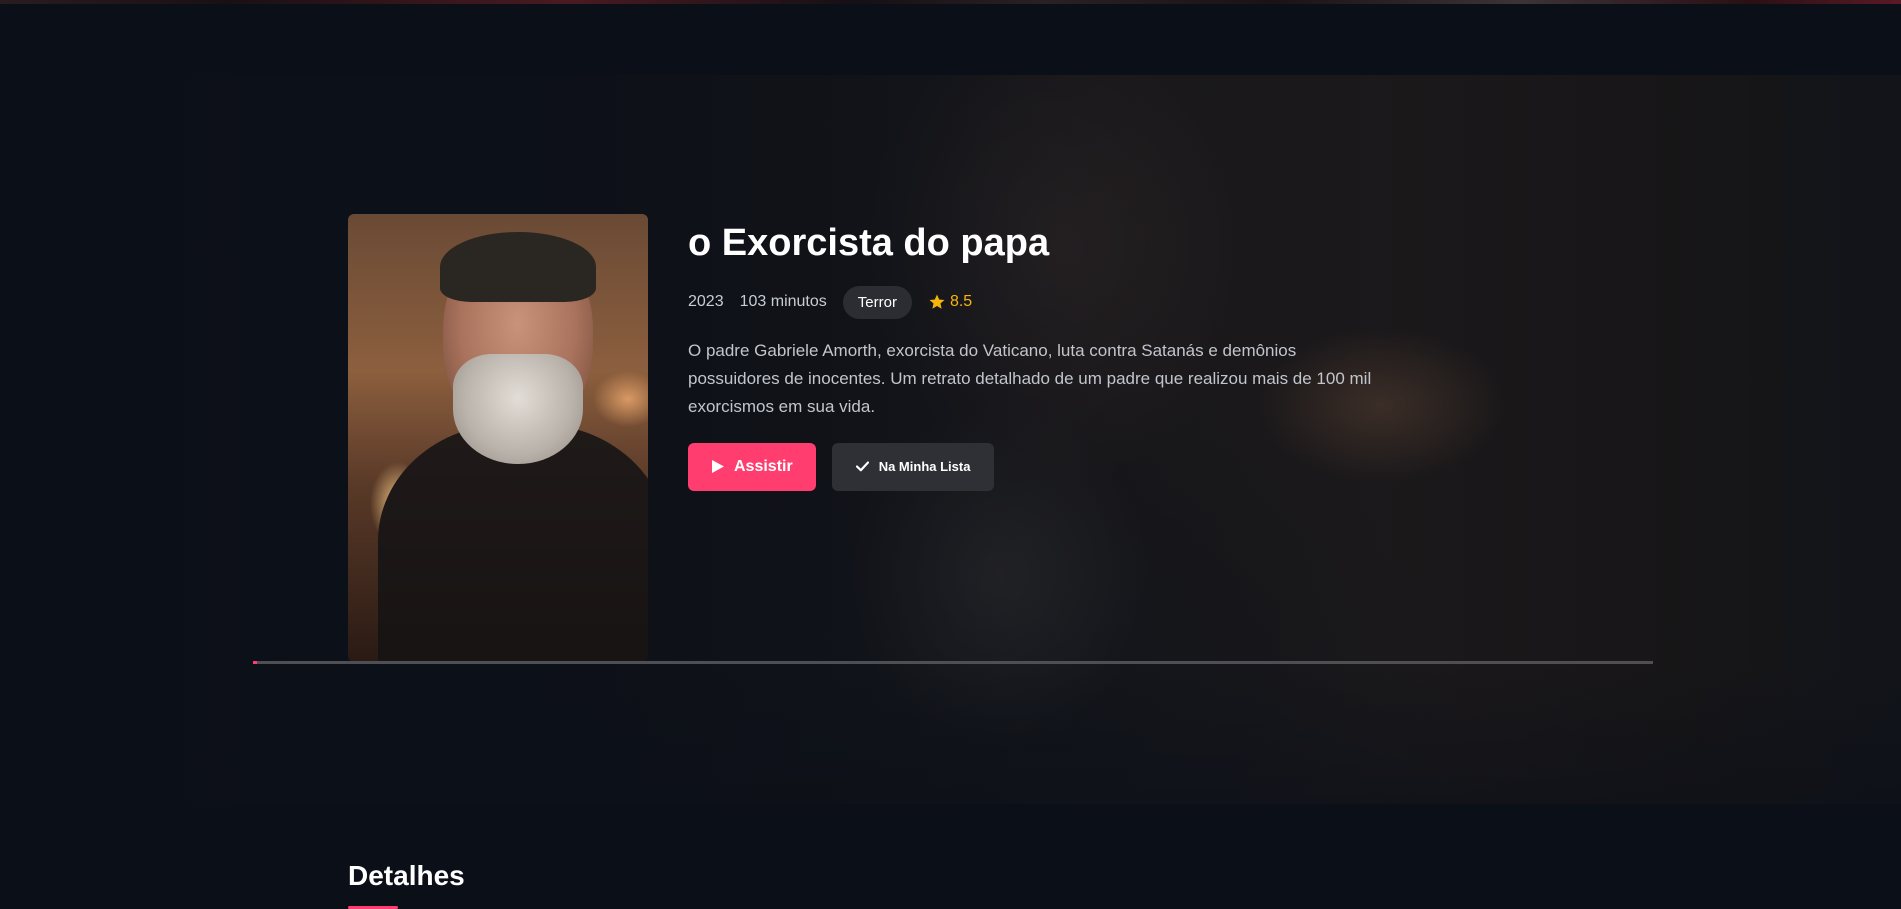  Describe the element at coordinates (953, 662) in the screenshot. I see `playback-progress-bar` at that location.